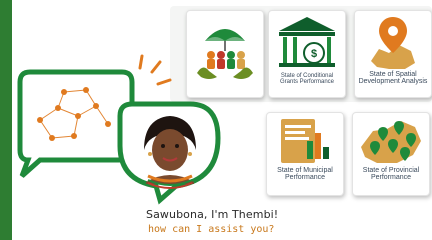  Describe the element at coordinates (211, 229) in the screenshot. I see `assistant-prompt: how can I assist you?` at that location.